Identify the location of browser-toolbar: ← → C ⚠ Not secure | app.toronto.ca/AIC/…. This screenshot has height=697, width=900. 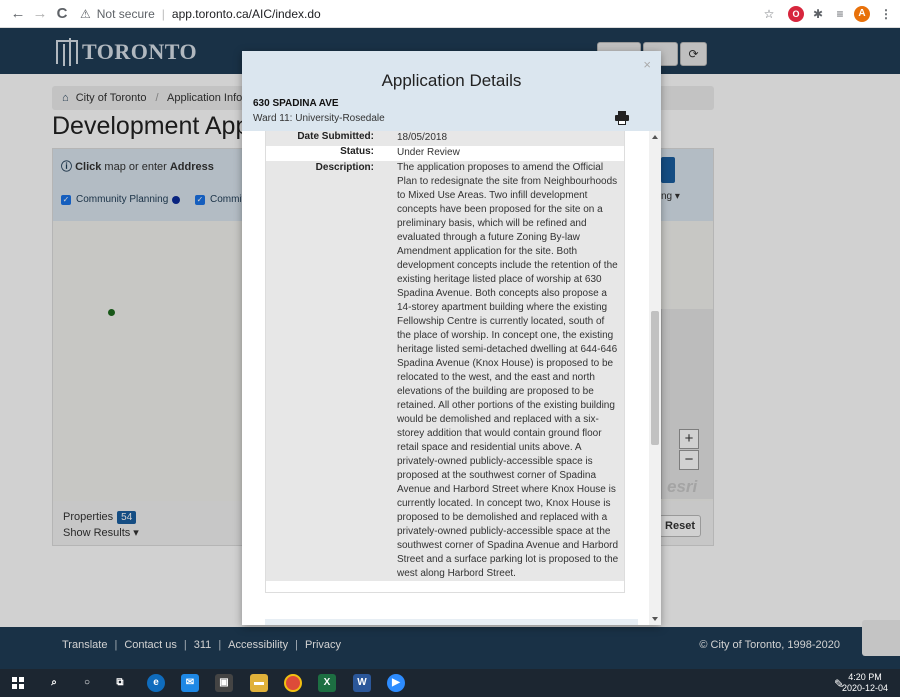
(450, 14).